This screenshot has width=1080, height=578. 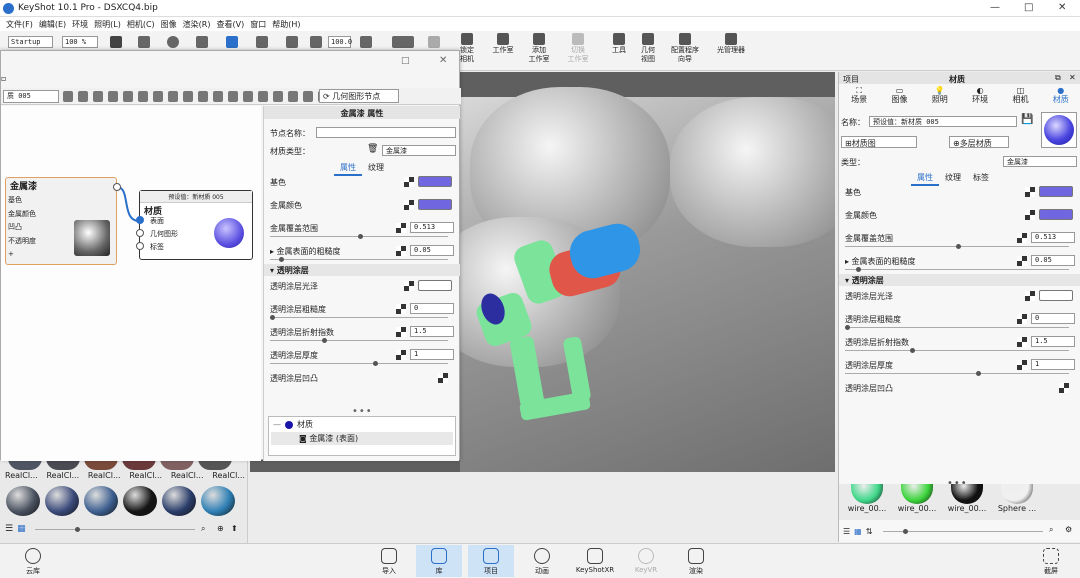 I want to click on value-input: 1.5, so click(x=1053, y=341).